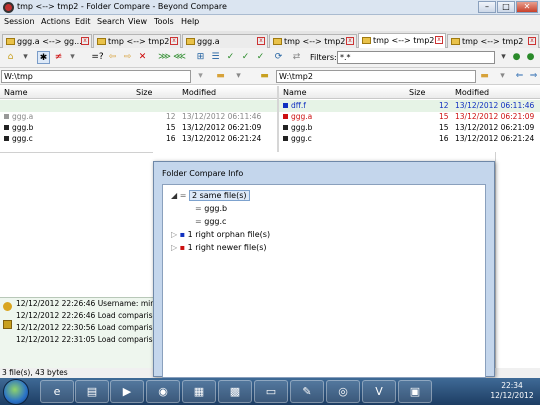  I want to click on left-col-size: Size, so click(144, 92).